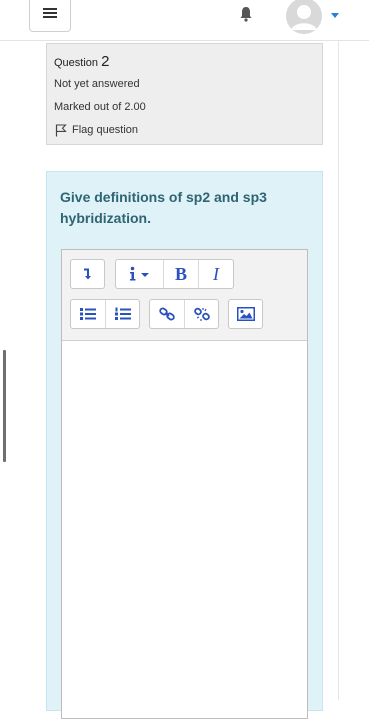 This screenshot has width=369, height=719. I want to click on caret-down-icon, so click(335, 15).